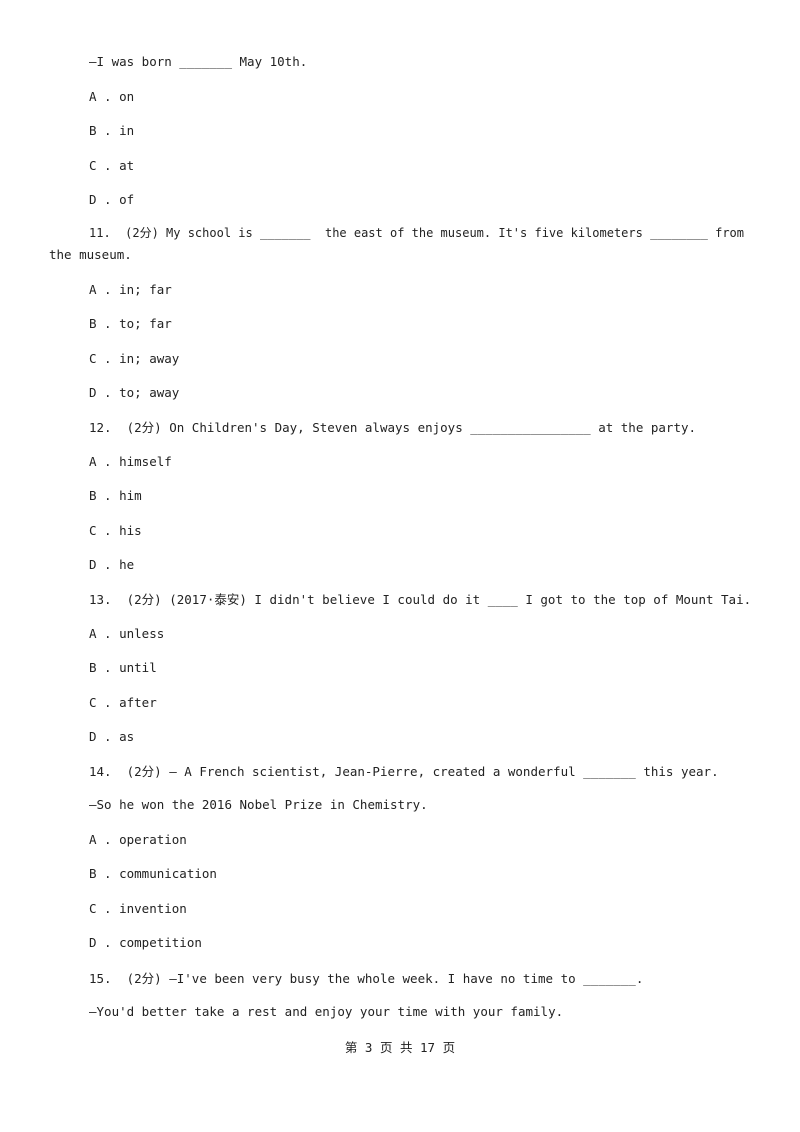  What do you see at coordinates (112, 165) in the screenshot?
I see `question-10-option-c: C . at` at bounding box center [112, 165].